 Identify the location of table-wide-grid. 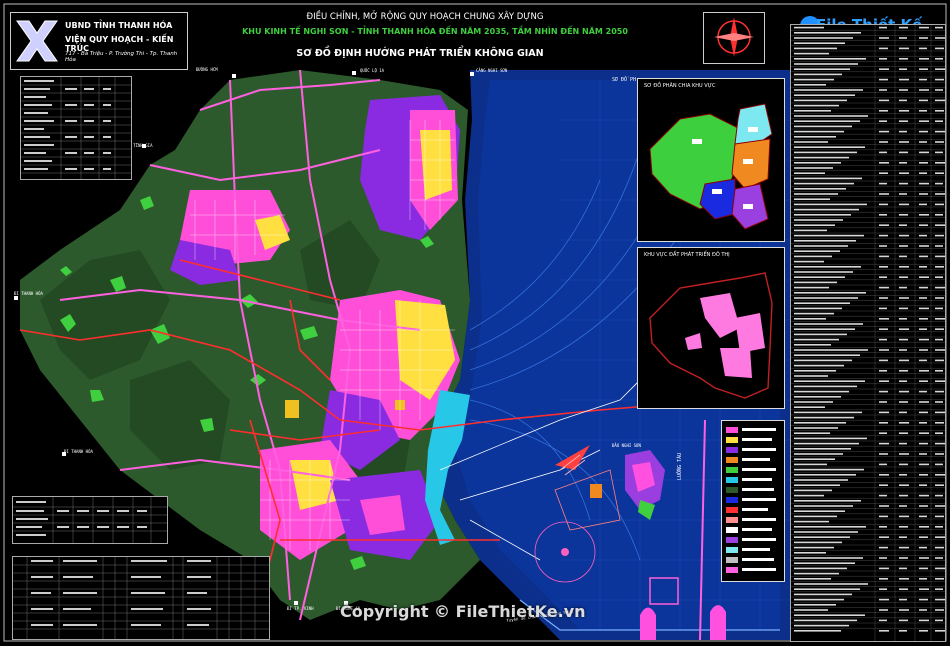
(141, 598).